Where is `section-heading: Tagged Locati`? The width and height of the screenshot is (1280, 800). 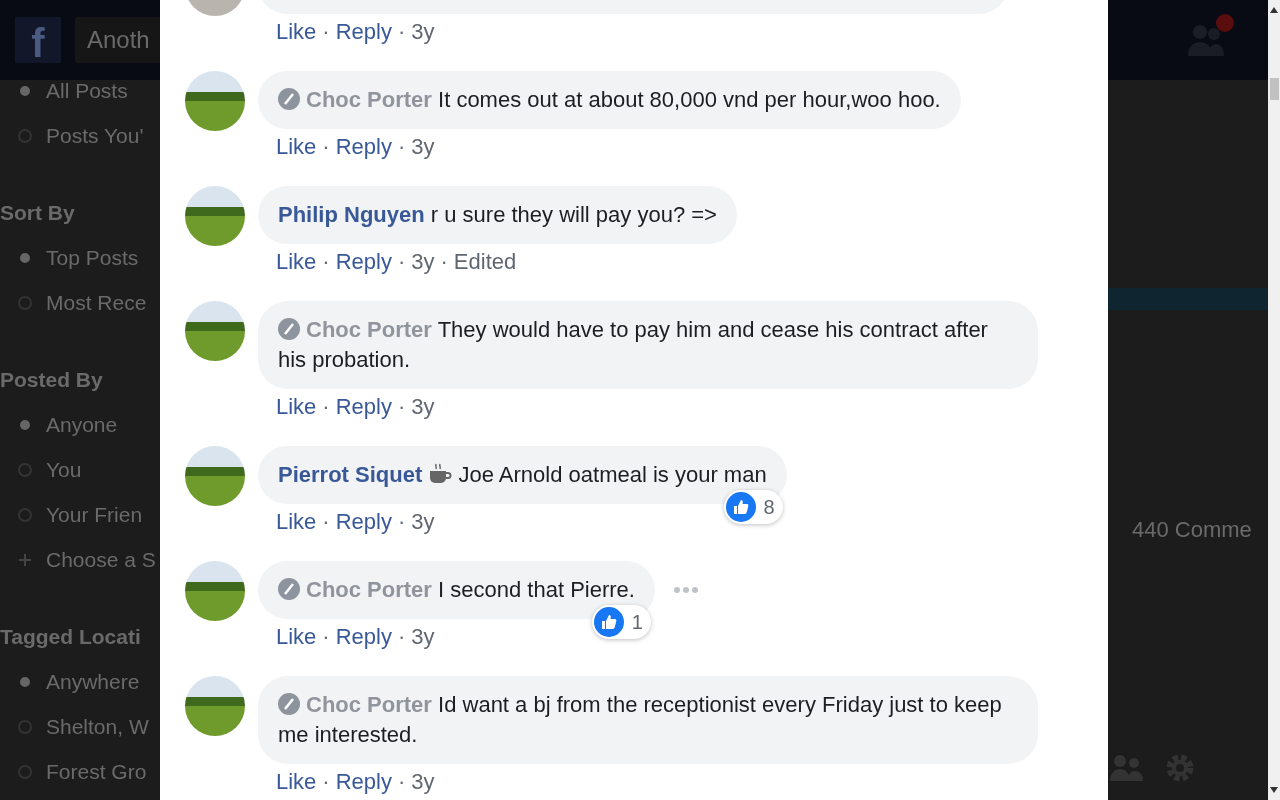 section-heading: Tagged Locati is located at coordinates (71, 637).